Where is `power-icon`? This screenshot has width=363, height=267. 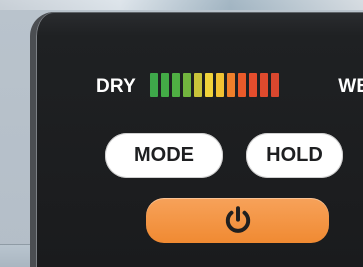 power-icon is located at coordinates (237, 219).